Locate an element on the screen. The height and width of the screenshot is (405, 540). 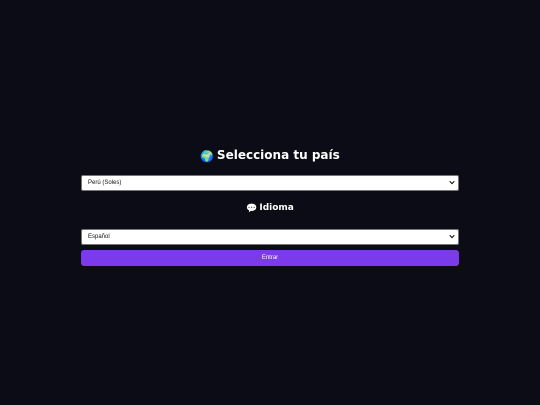
language-heading: 💬 Idioma is located at coordinates (270, 208).